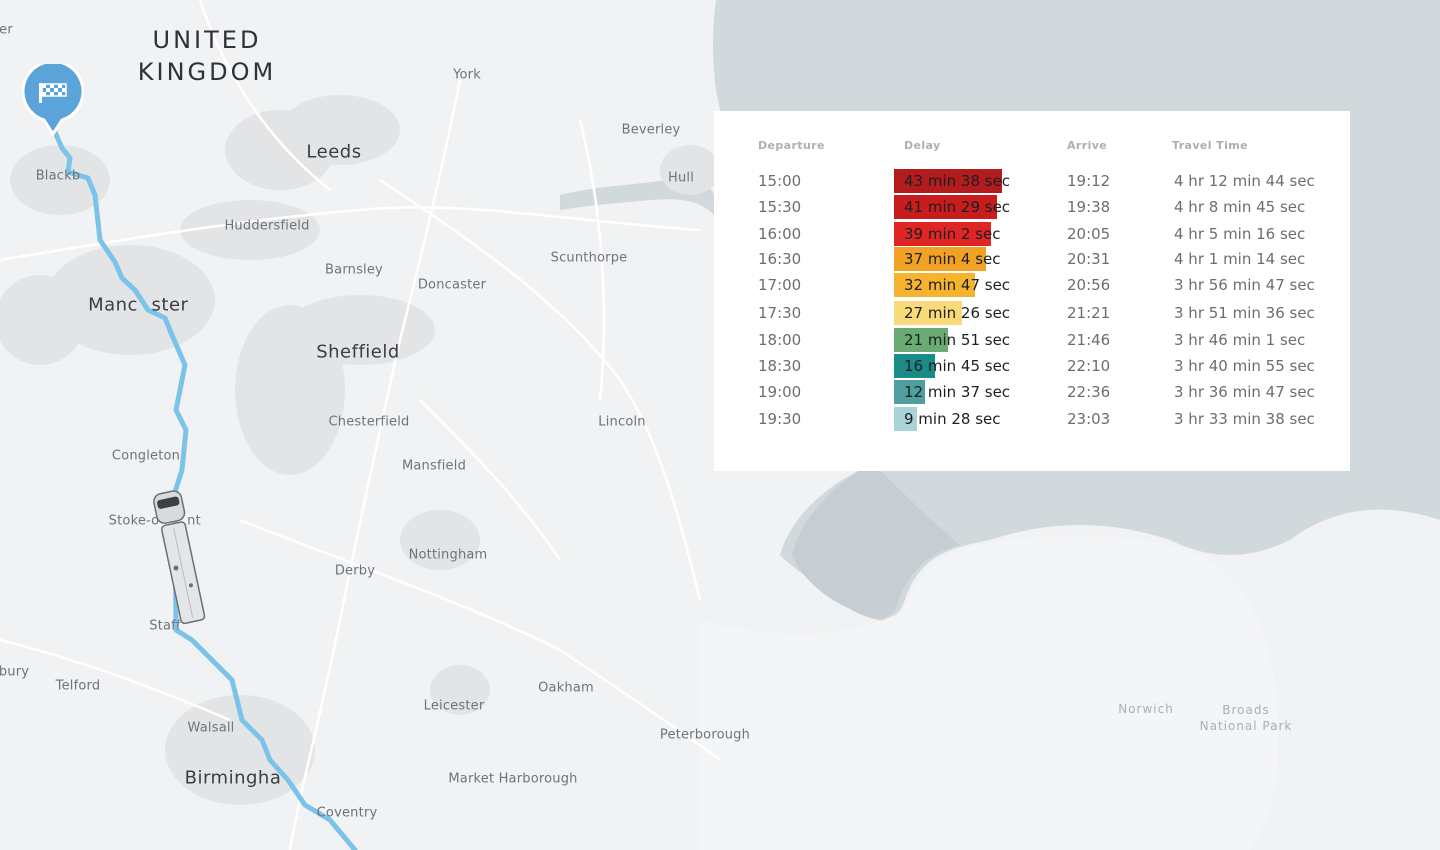  What do you see at coordinates (1089, 392) in the screenshot?
I see `arrive-time: 22:36` at bounding box center [1089, 392].